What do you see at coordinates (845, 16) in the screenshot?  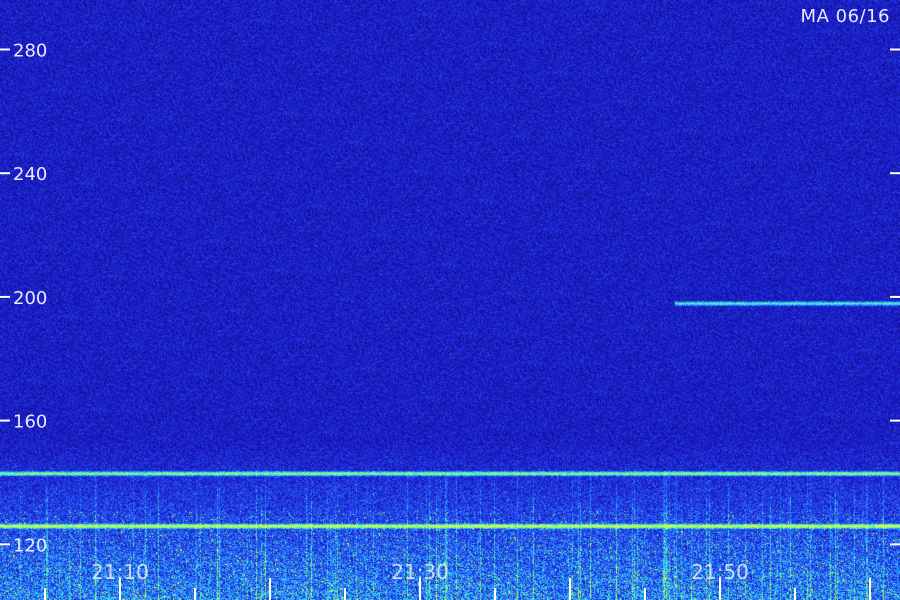 I see `station-date-label: MA 06/16` at bounding box center [845, 16].